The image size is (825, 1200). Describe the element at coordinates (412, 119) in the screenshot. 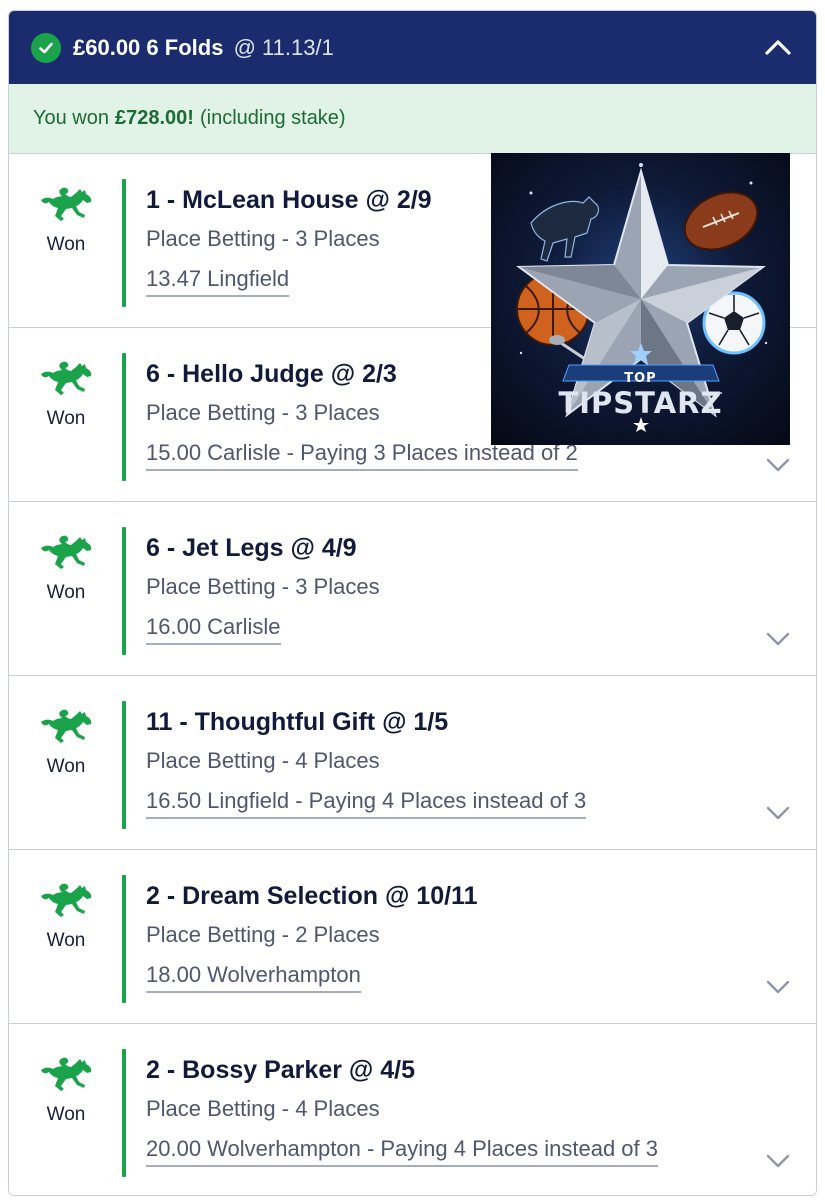

I see `win-banner: You won £728.00! (including stake)` at that location.